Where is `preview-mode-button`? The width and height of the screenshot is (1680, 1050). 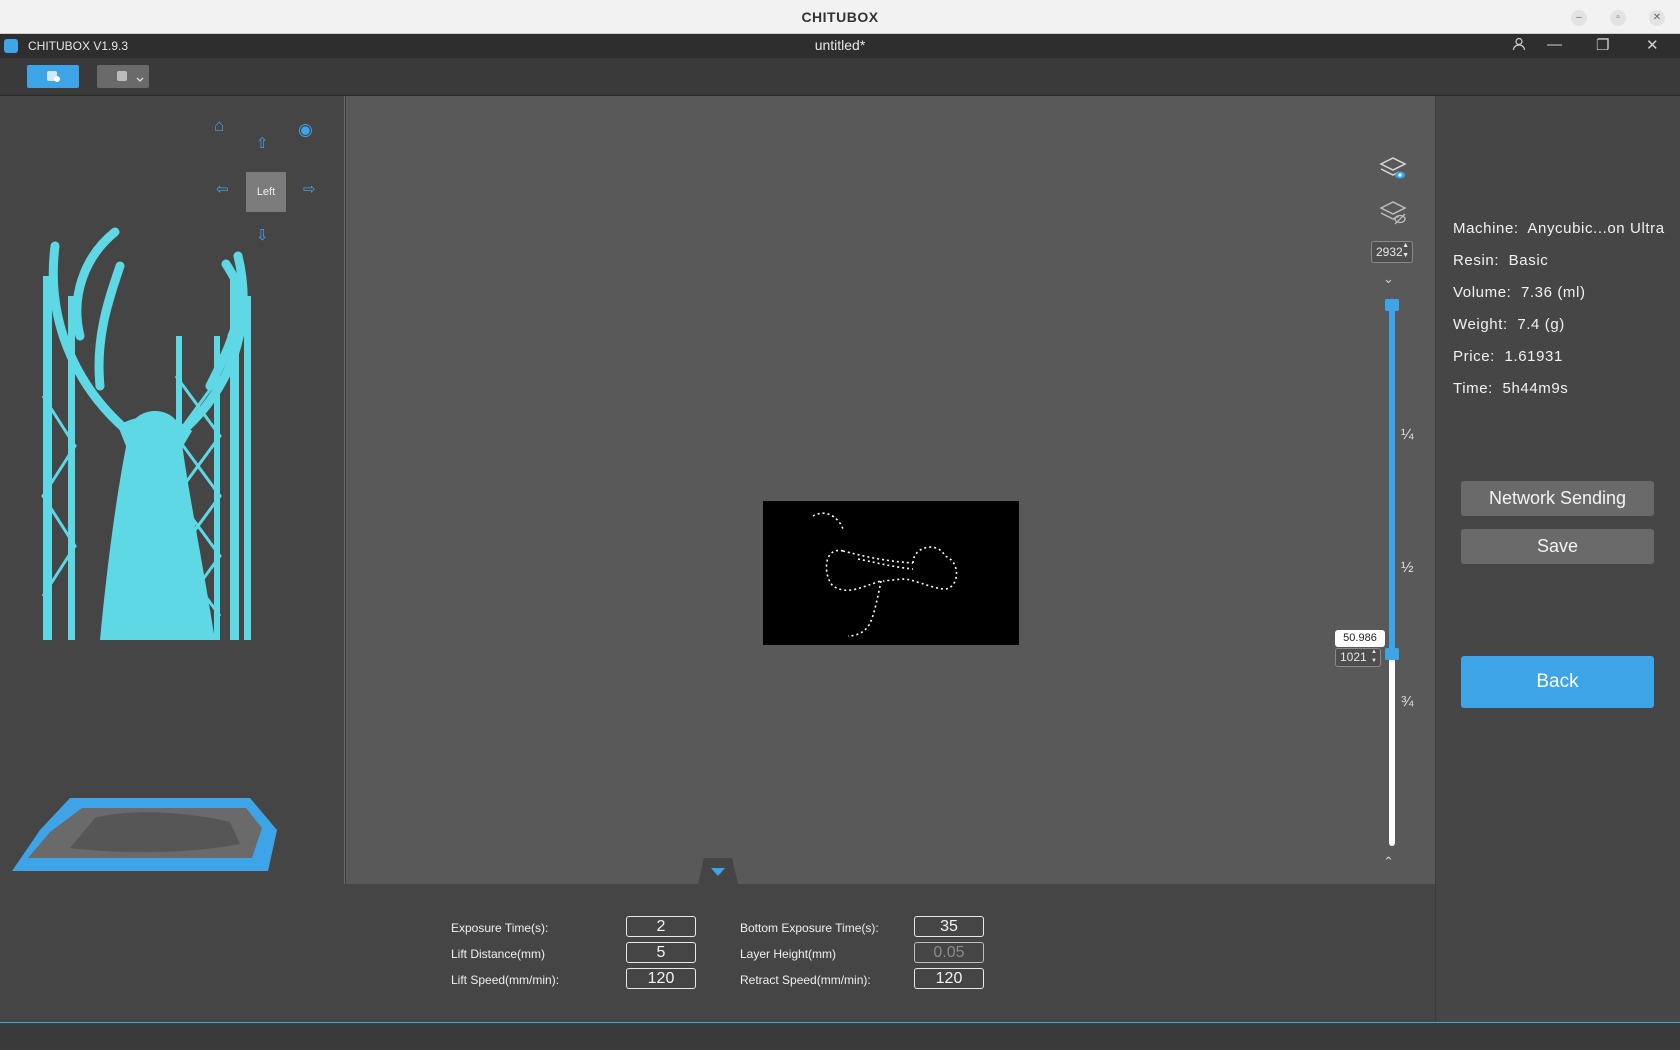 preview-mode-button is located at coordinates (123, 76).